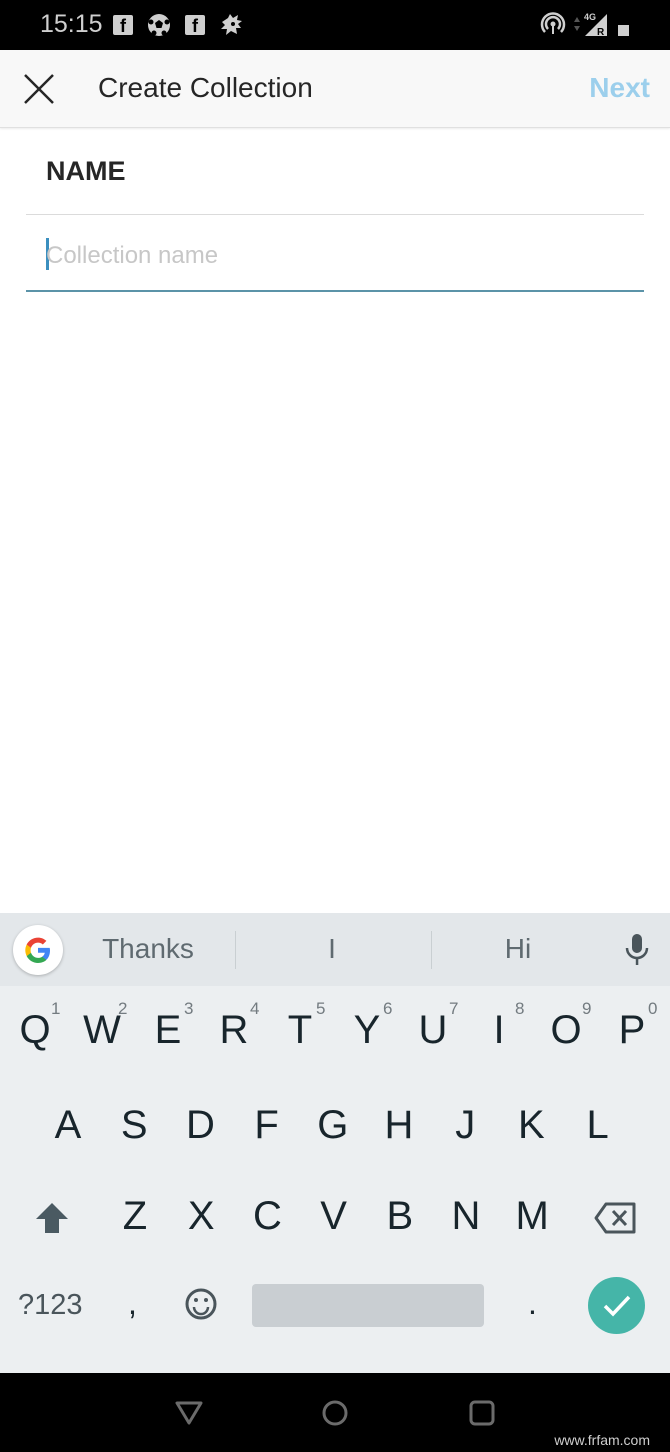  Describe the element at coordinates (623, 30) in the screenshot. I see `battery-icon` at that location.